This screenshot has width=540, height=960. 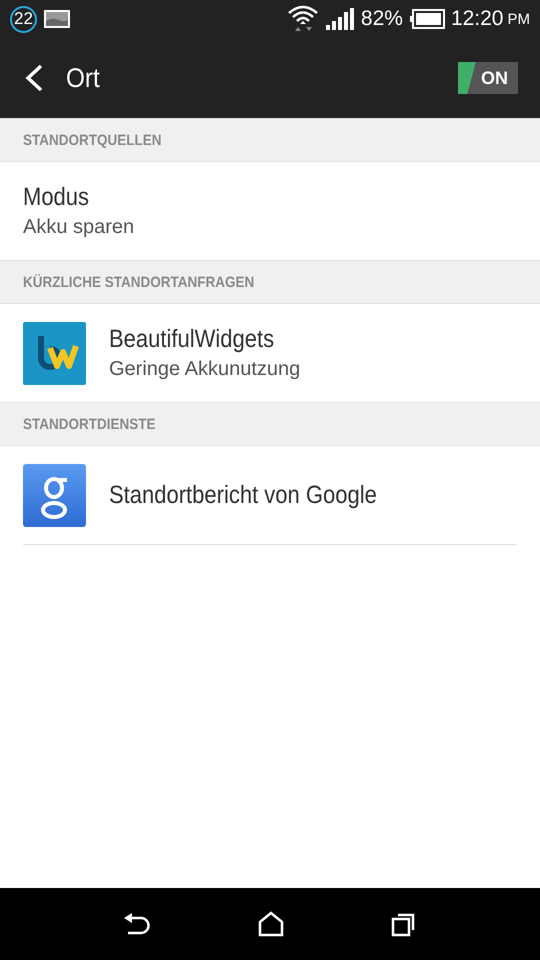 I want to click on image-icon, so click(x=57, y=19).